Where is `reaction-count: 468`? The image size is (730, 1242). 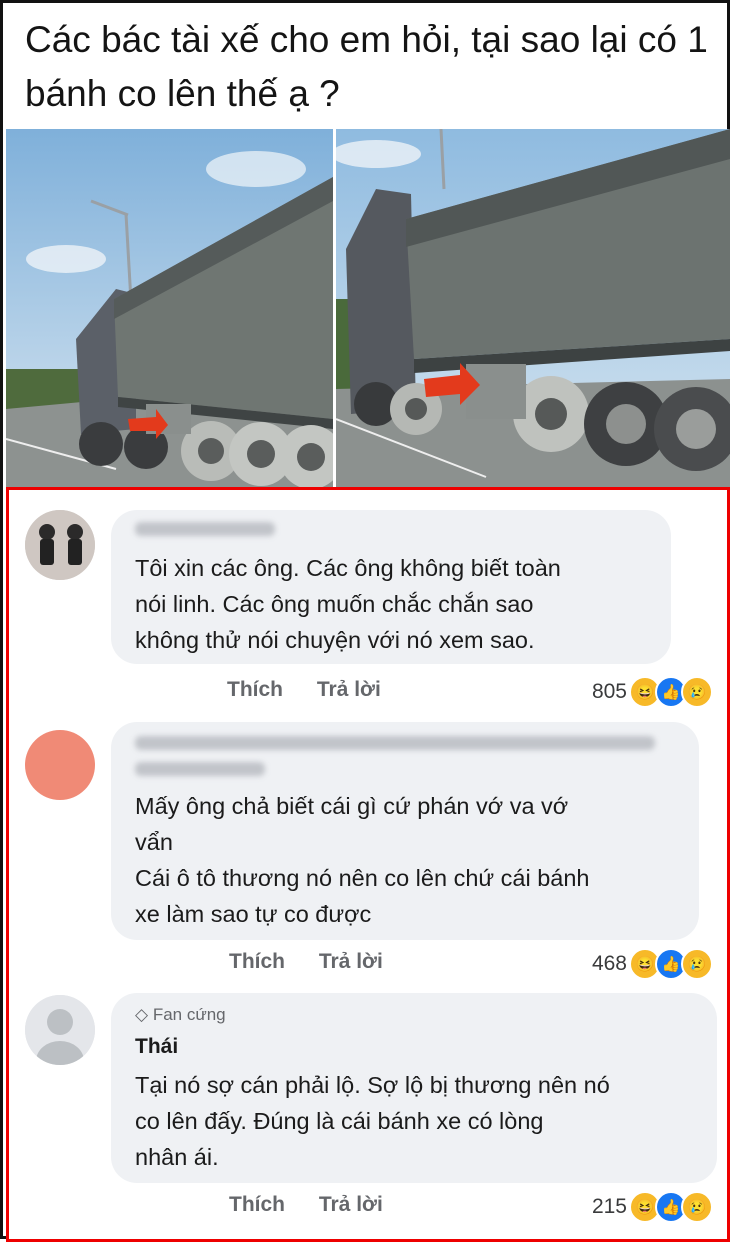
reaction-count: 468 is located at coordinates (609, 963).